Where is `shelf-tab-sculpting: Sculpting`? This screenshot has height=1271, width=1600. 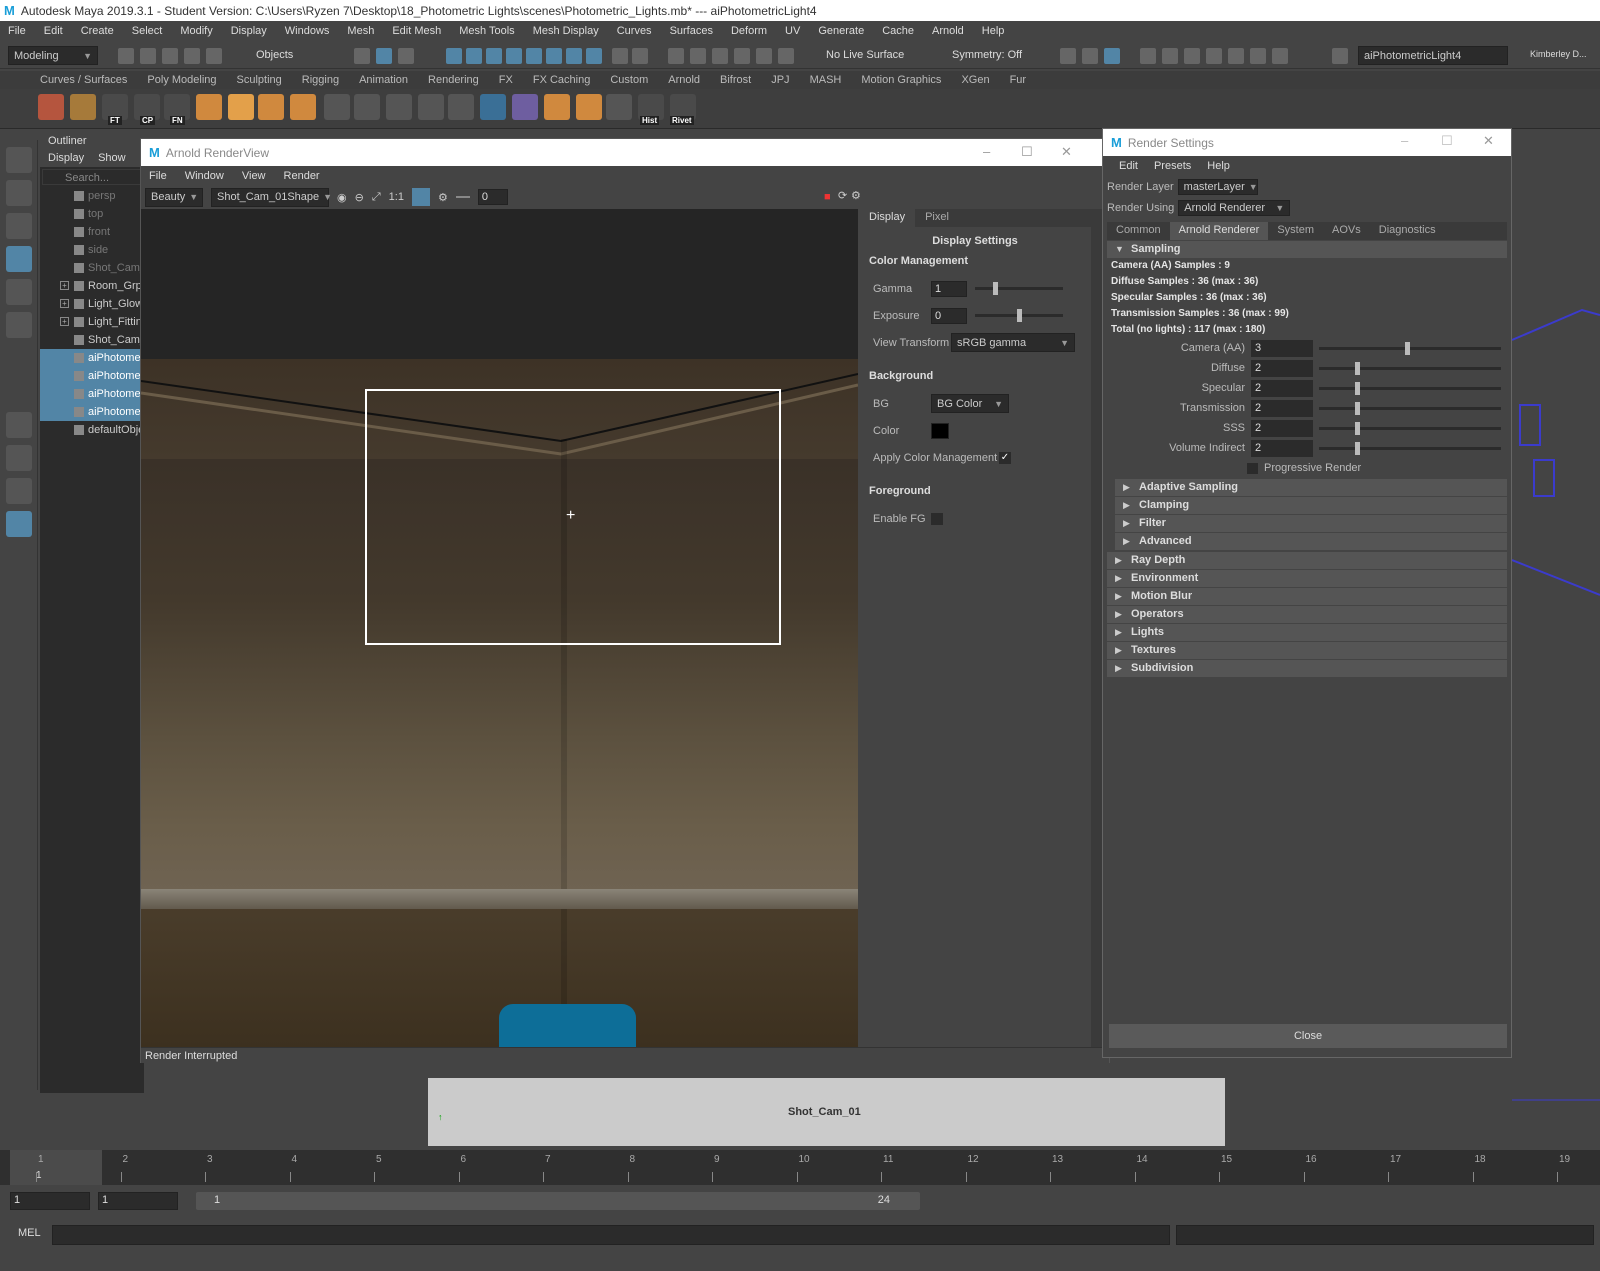
shelf-tab-sculpting: Sculpting is located at coordinates (259, 80).